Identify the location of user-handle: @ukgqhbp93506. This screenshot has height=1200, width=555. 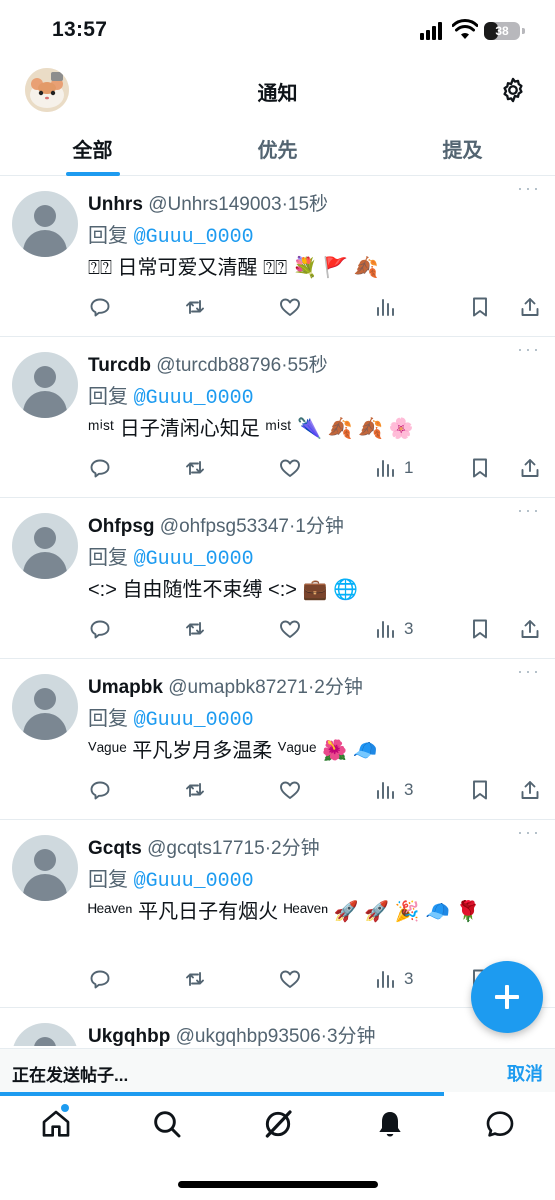
(248, 1036).